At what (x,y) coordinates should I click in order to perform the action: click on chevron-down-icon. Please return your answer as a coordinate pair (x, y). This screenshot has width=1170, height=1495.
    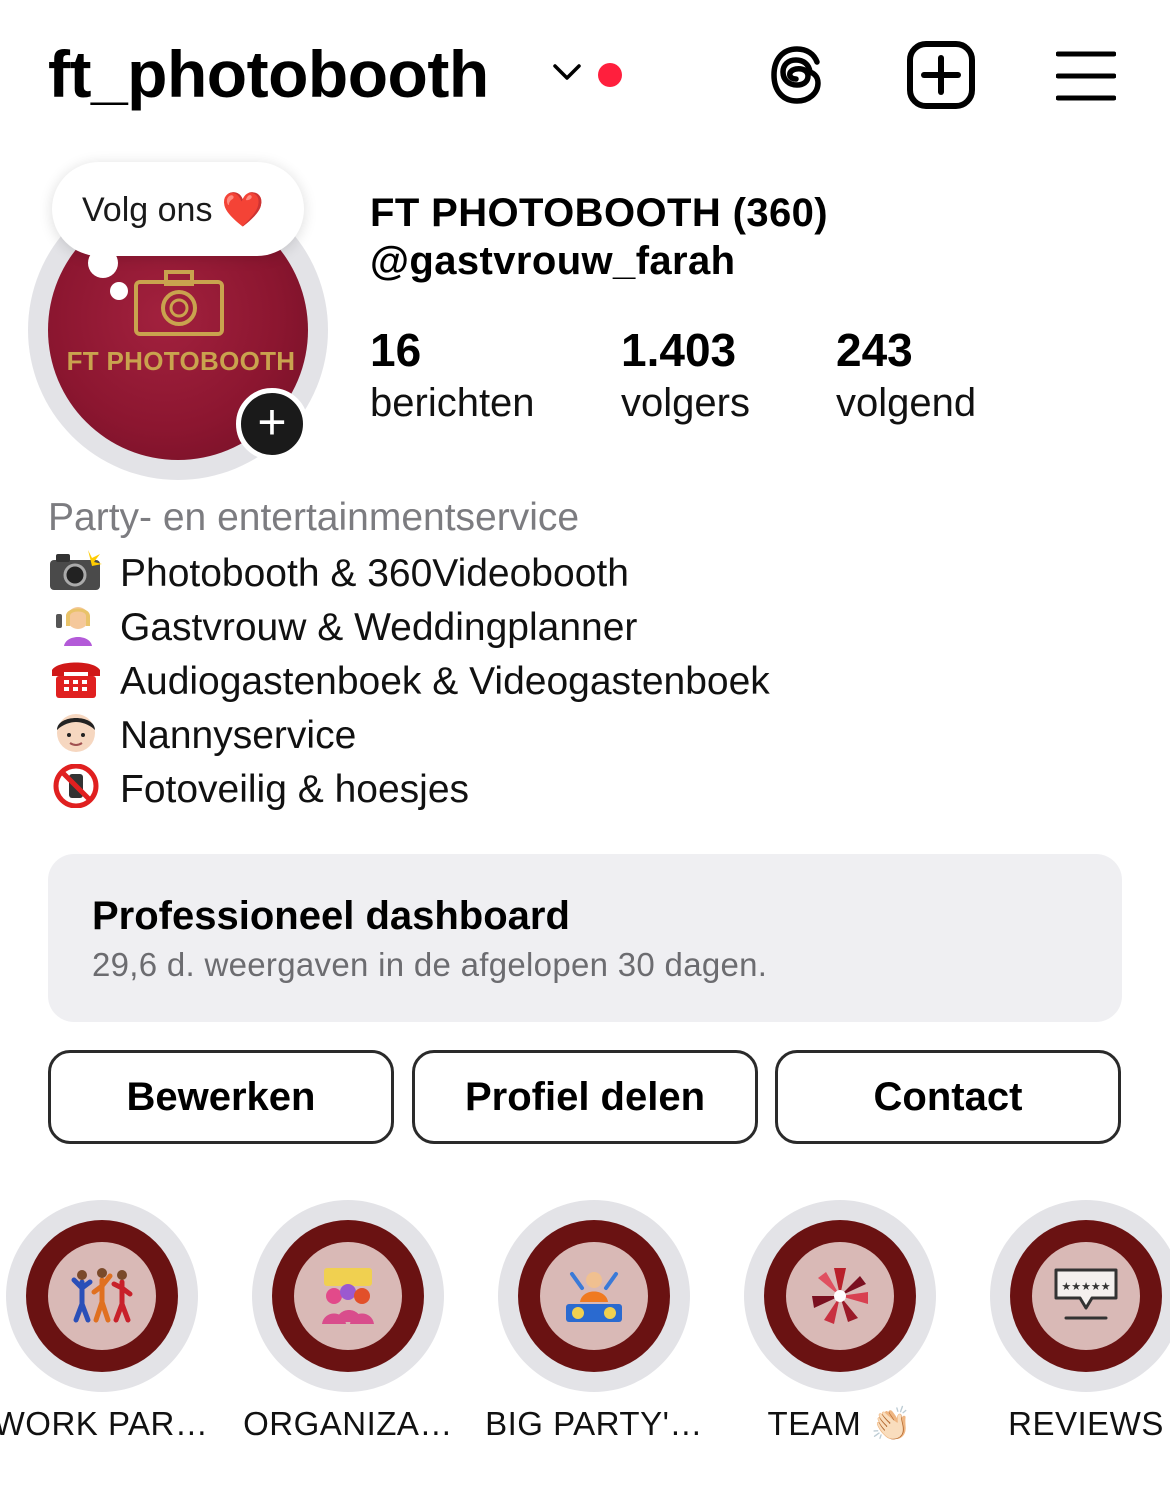
    Looking at the image, I should click on (567, 72).